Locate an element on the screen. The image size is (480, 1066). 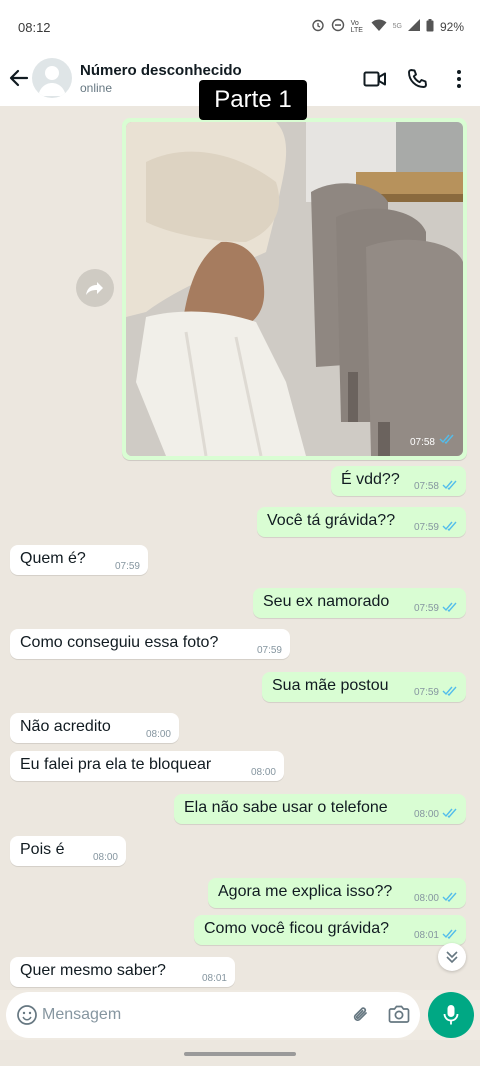
message-text: Quer mesmo saber? is located at coordinates (93, 970).